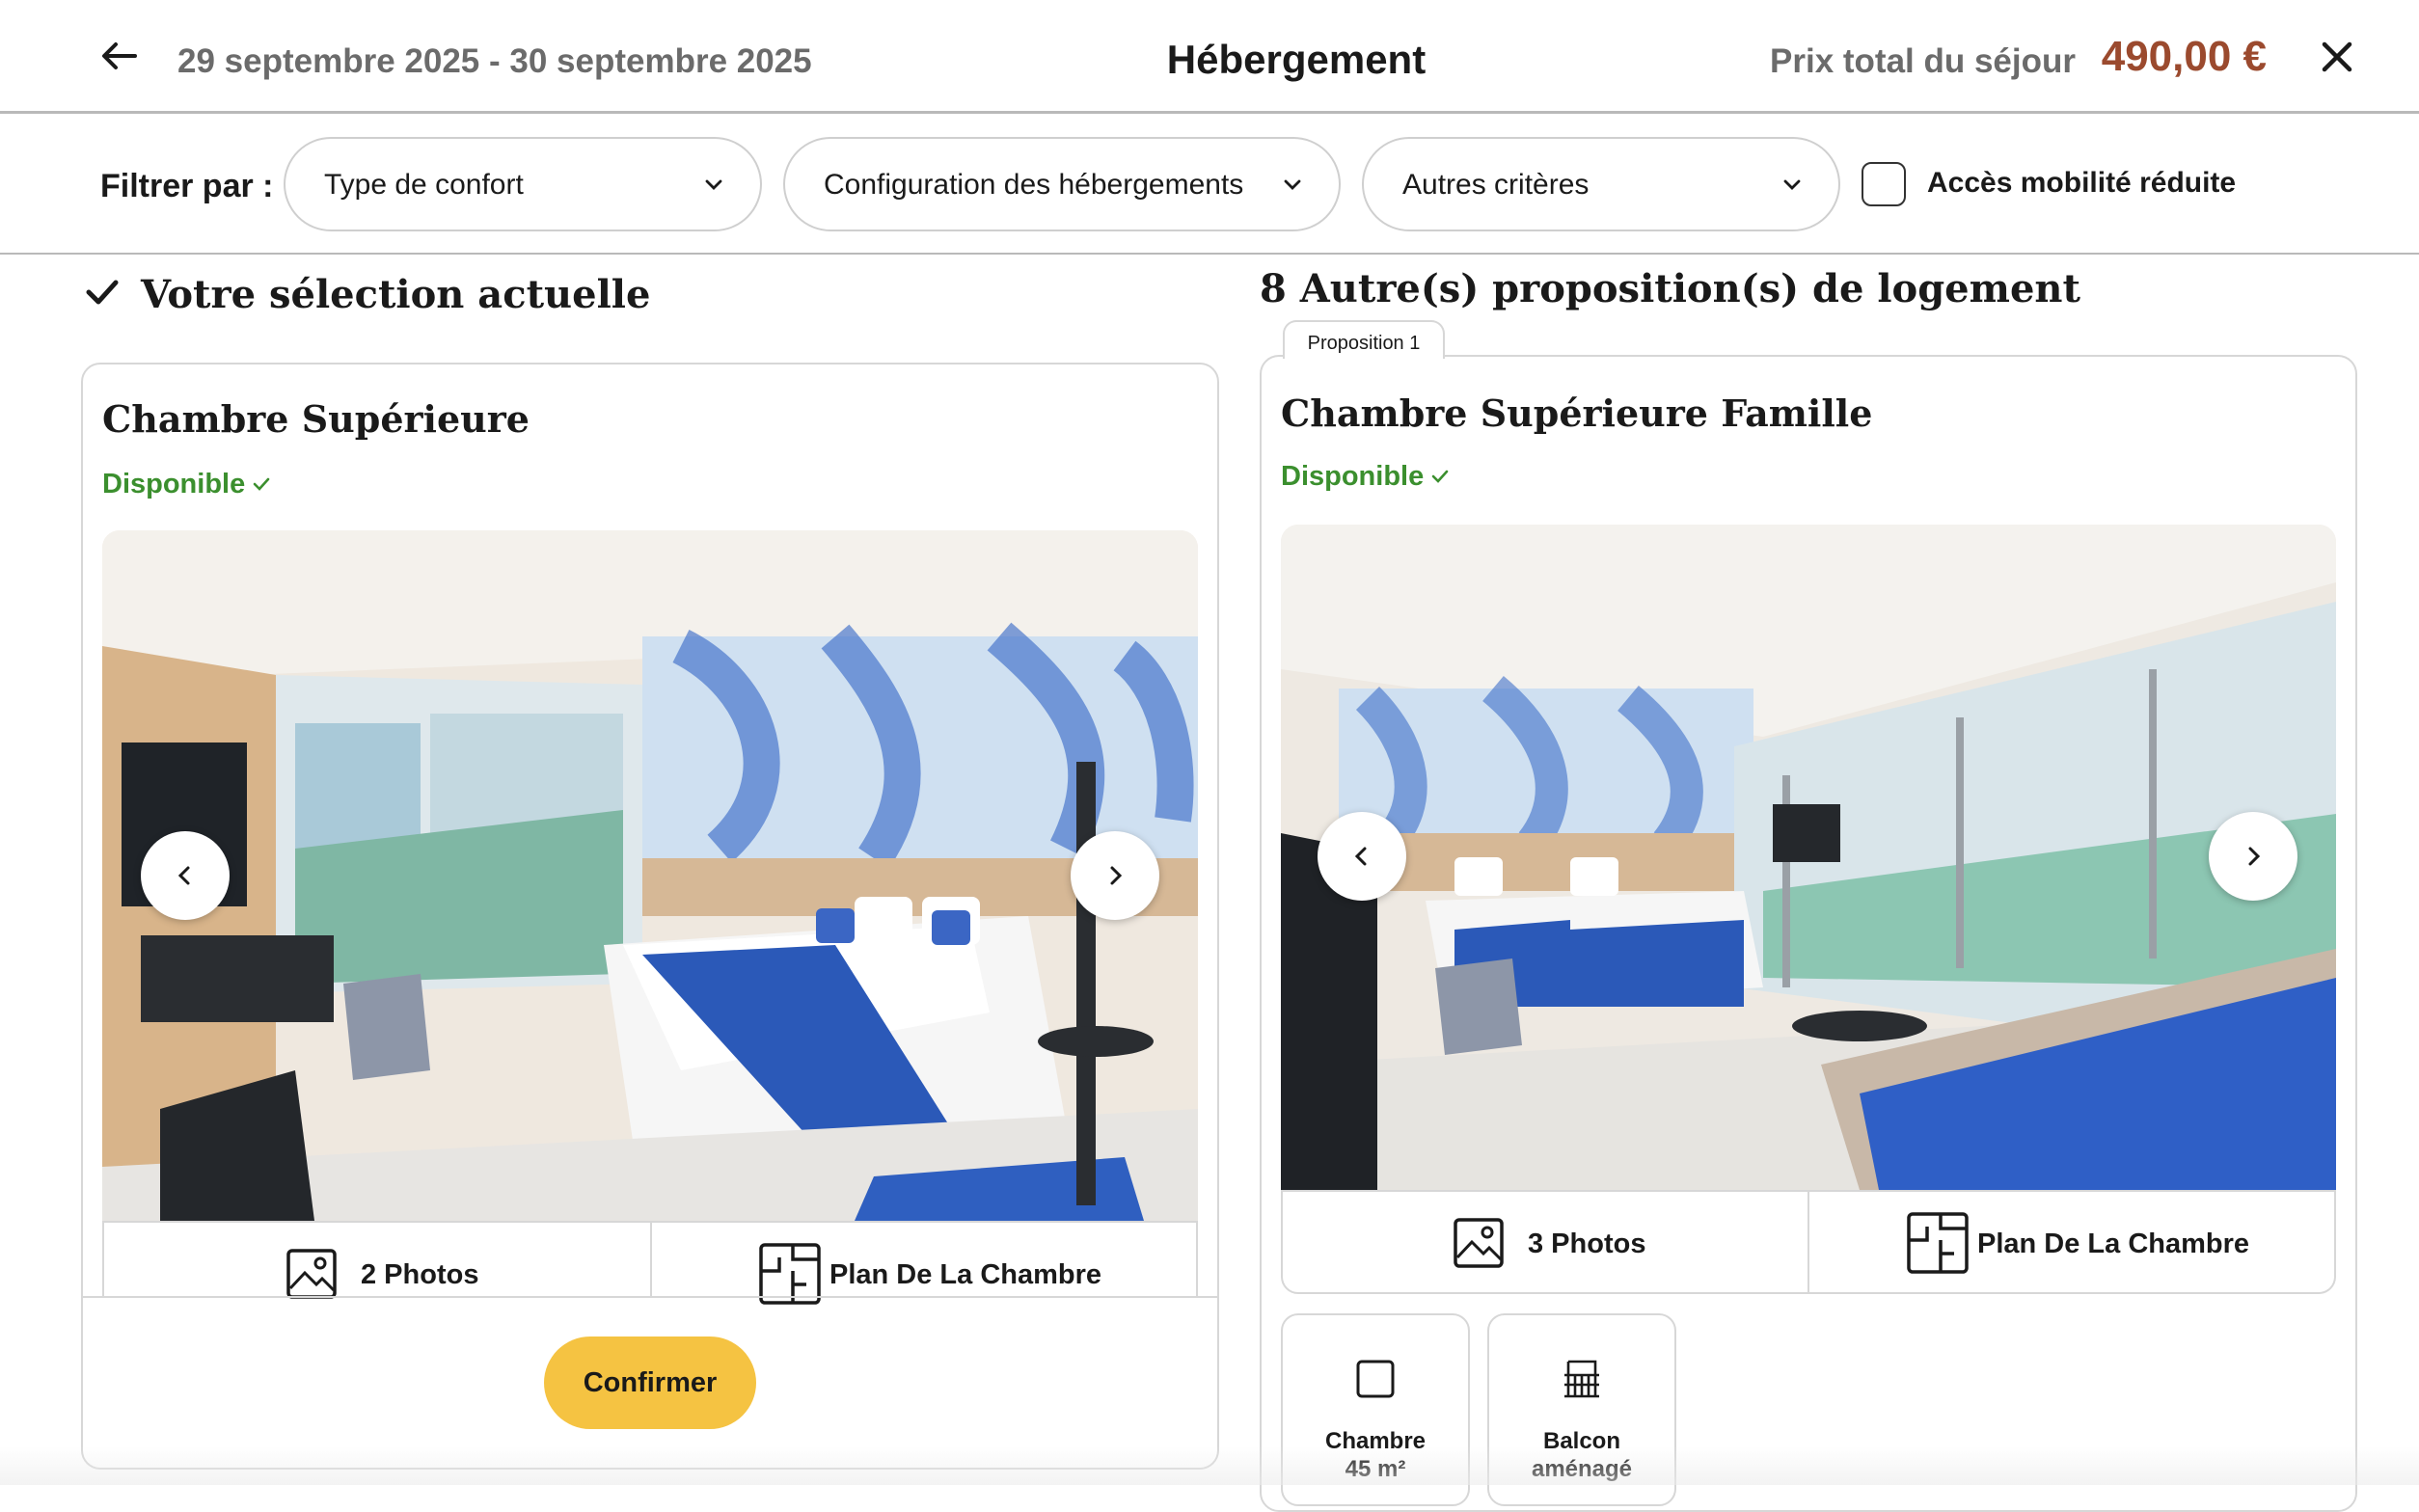 This screenshot has width=2419, height=1512. I want to click on reduced-mobility-label: Accès mobilité réduite, so click(2082, 183).